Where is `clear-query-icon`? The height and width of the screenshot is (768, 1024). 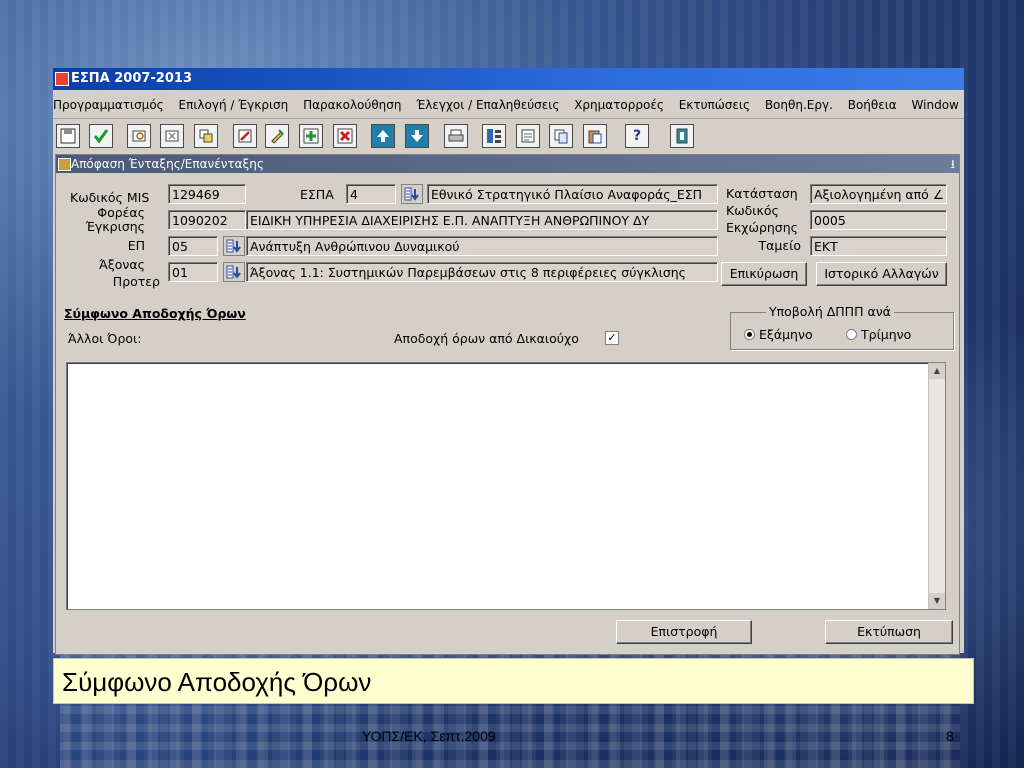
clear-query-icon is located at coordinates (172, 136).